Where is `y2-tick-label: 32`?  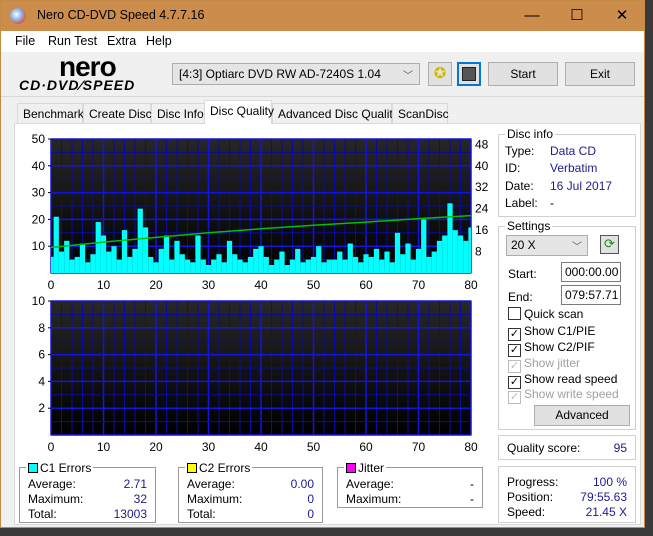 y2-tick-label: 32 is located at coordinates (482, 187).